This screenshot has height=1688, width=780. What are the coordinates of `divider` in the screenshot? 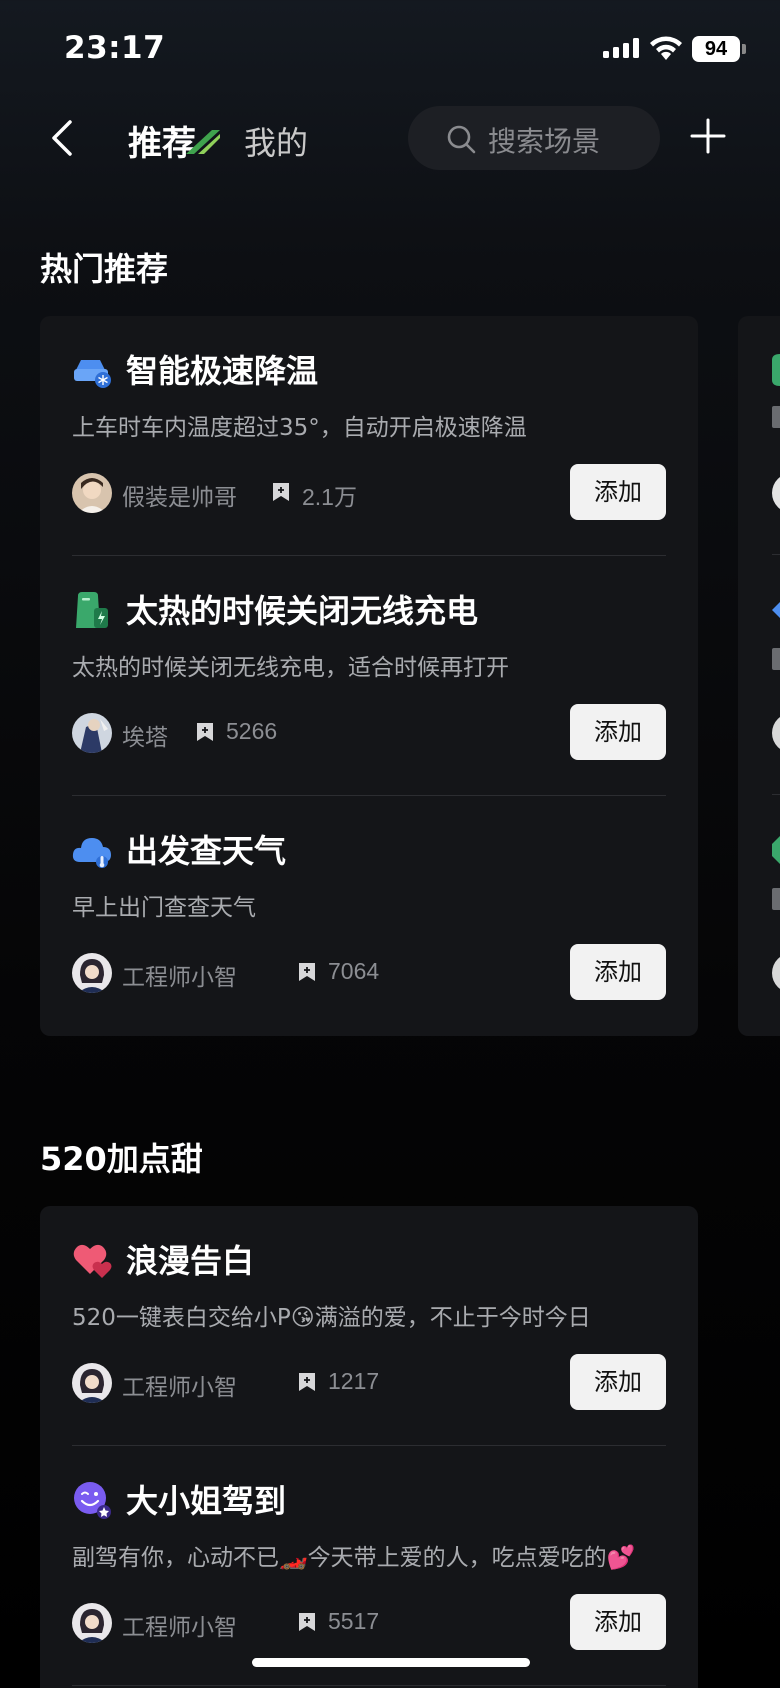 It's located at (369, 1685).